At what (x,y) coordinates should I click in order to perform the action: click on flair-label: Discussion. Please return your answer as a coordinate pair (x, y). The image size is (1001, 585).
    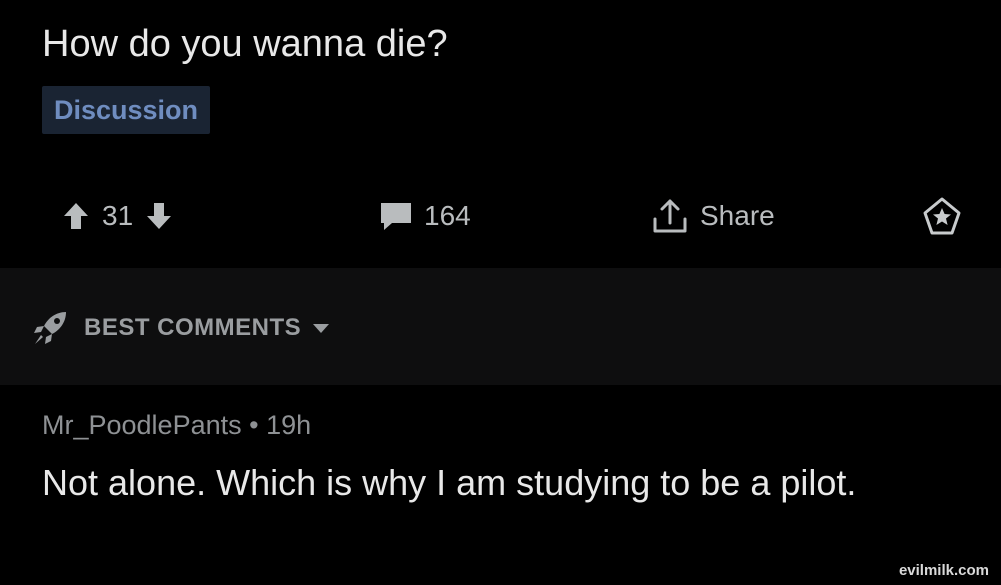
    Looking at the image, I should click on (126, 109).